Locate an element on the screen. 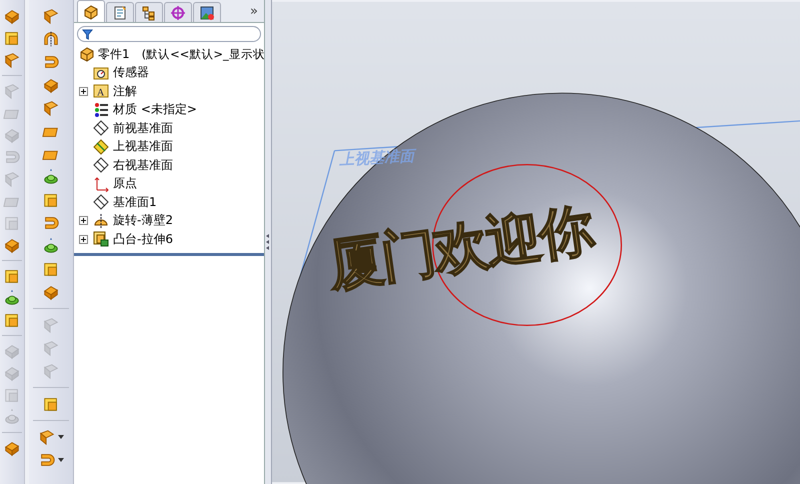 This screenshot has width=800, height=484. tree-item: 原点 is located at coordinates (125, 183).